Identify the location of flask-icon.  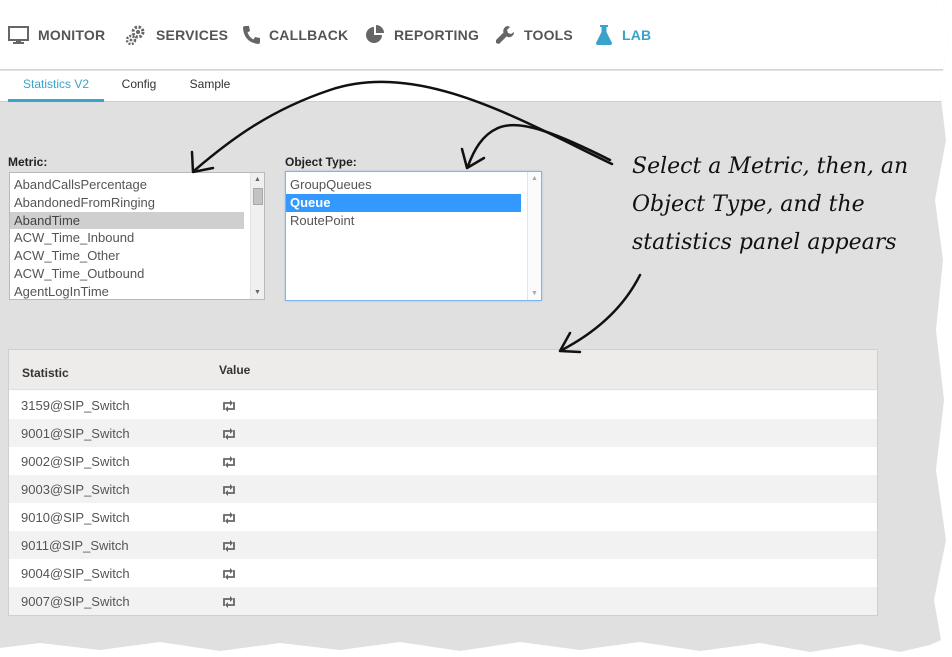
(604, 35).